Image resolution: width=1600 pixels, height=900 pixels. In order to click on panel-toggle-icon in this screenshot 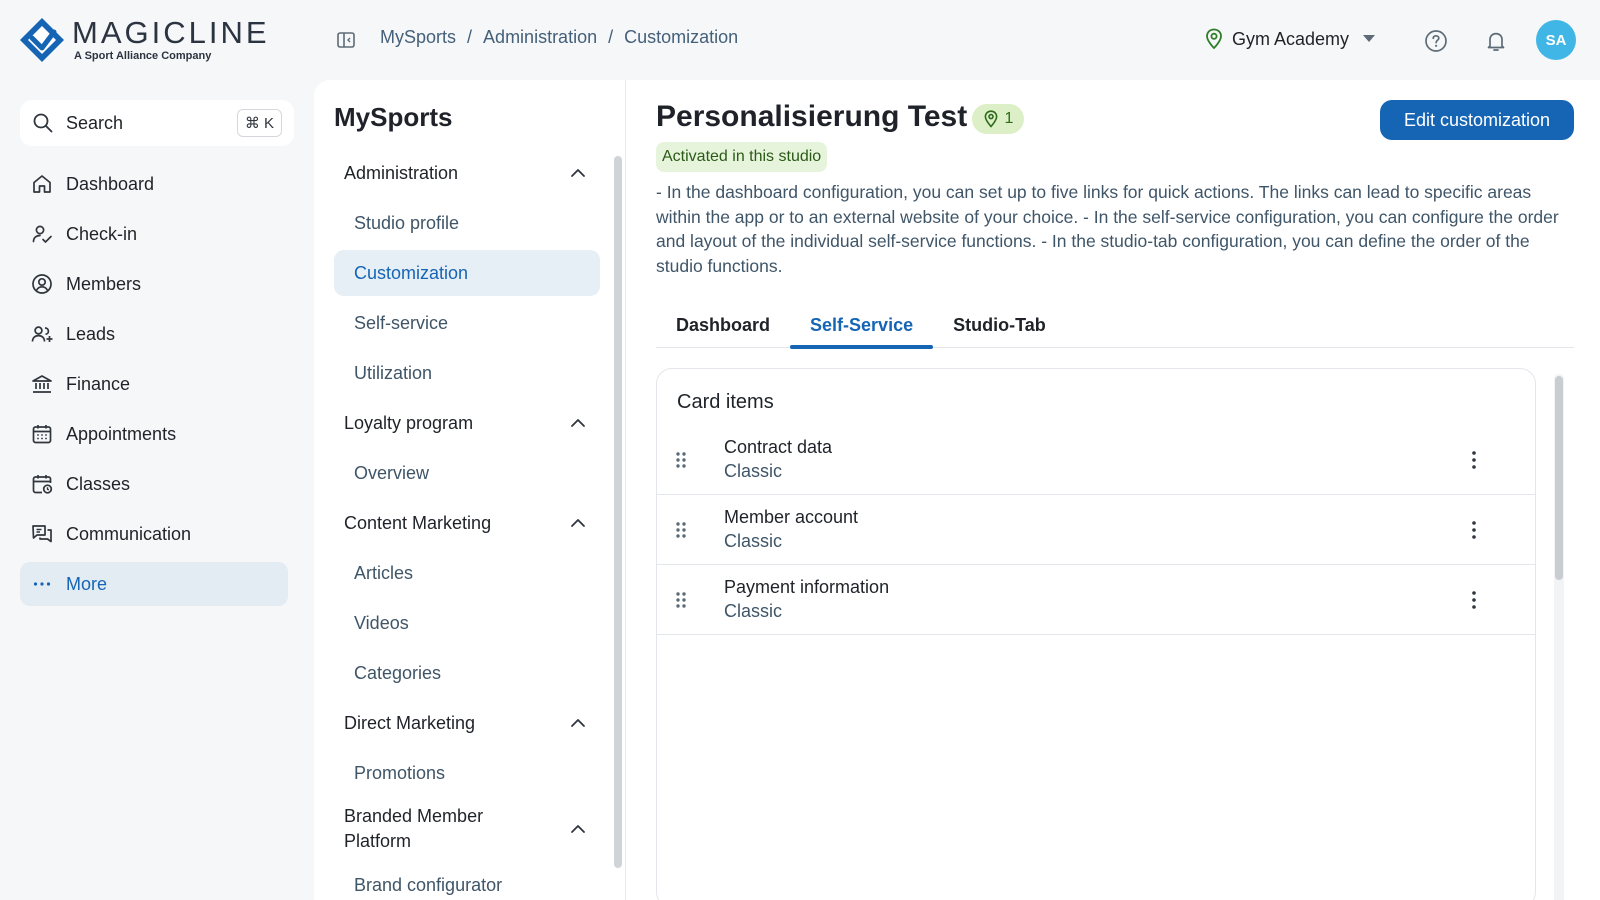, I will do `click(346, 40)`.